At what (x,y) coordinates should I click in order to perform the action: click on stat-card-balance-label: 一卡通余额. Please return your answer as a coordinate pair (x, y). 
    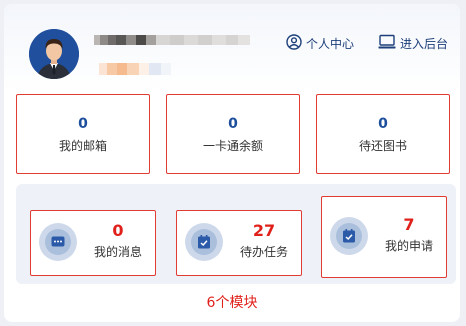
    Looking at the image, I should click on (232, 145).